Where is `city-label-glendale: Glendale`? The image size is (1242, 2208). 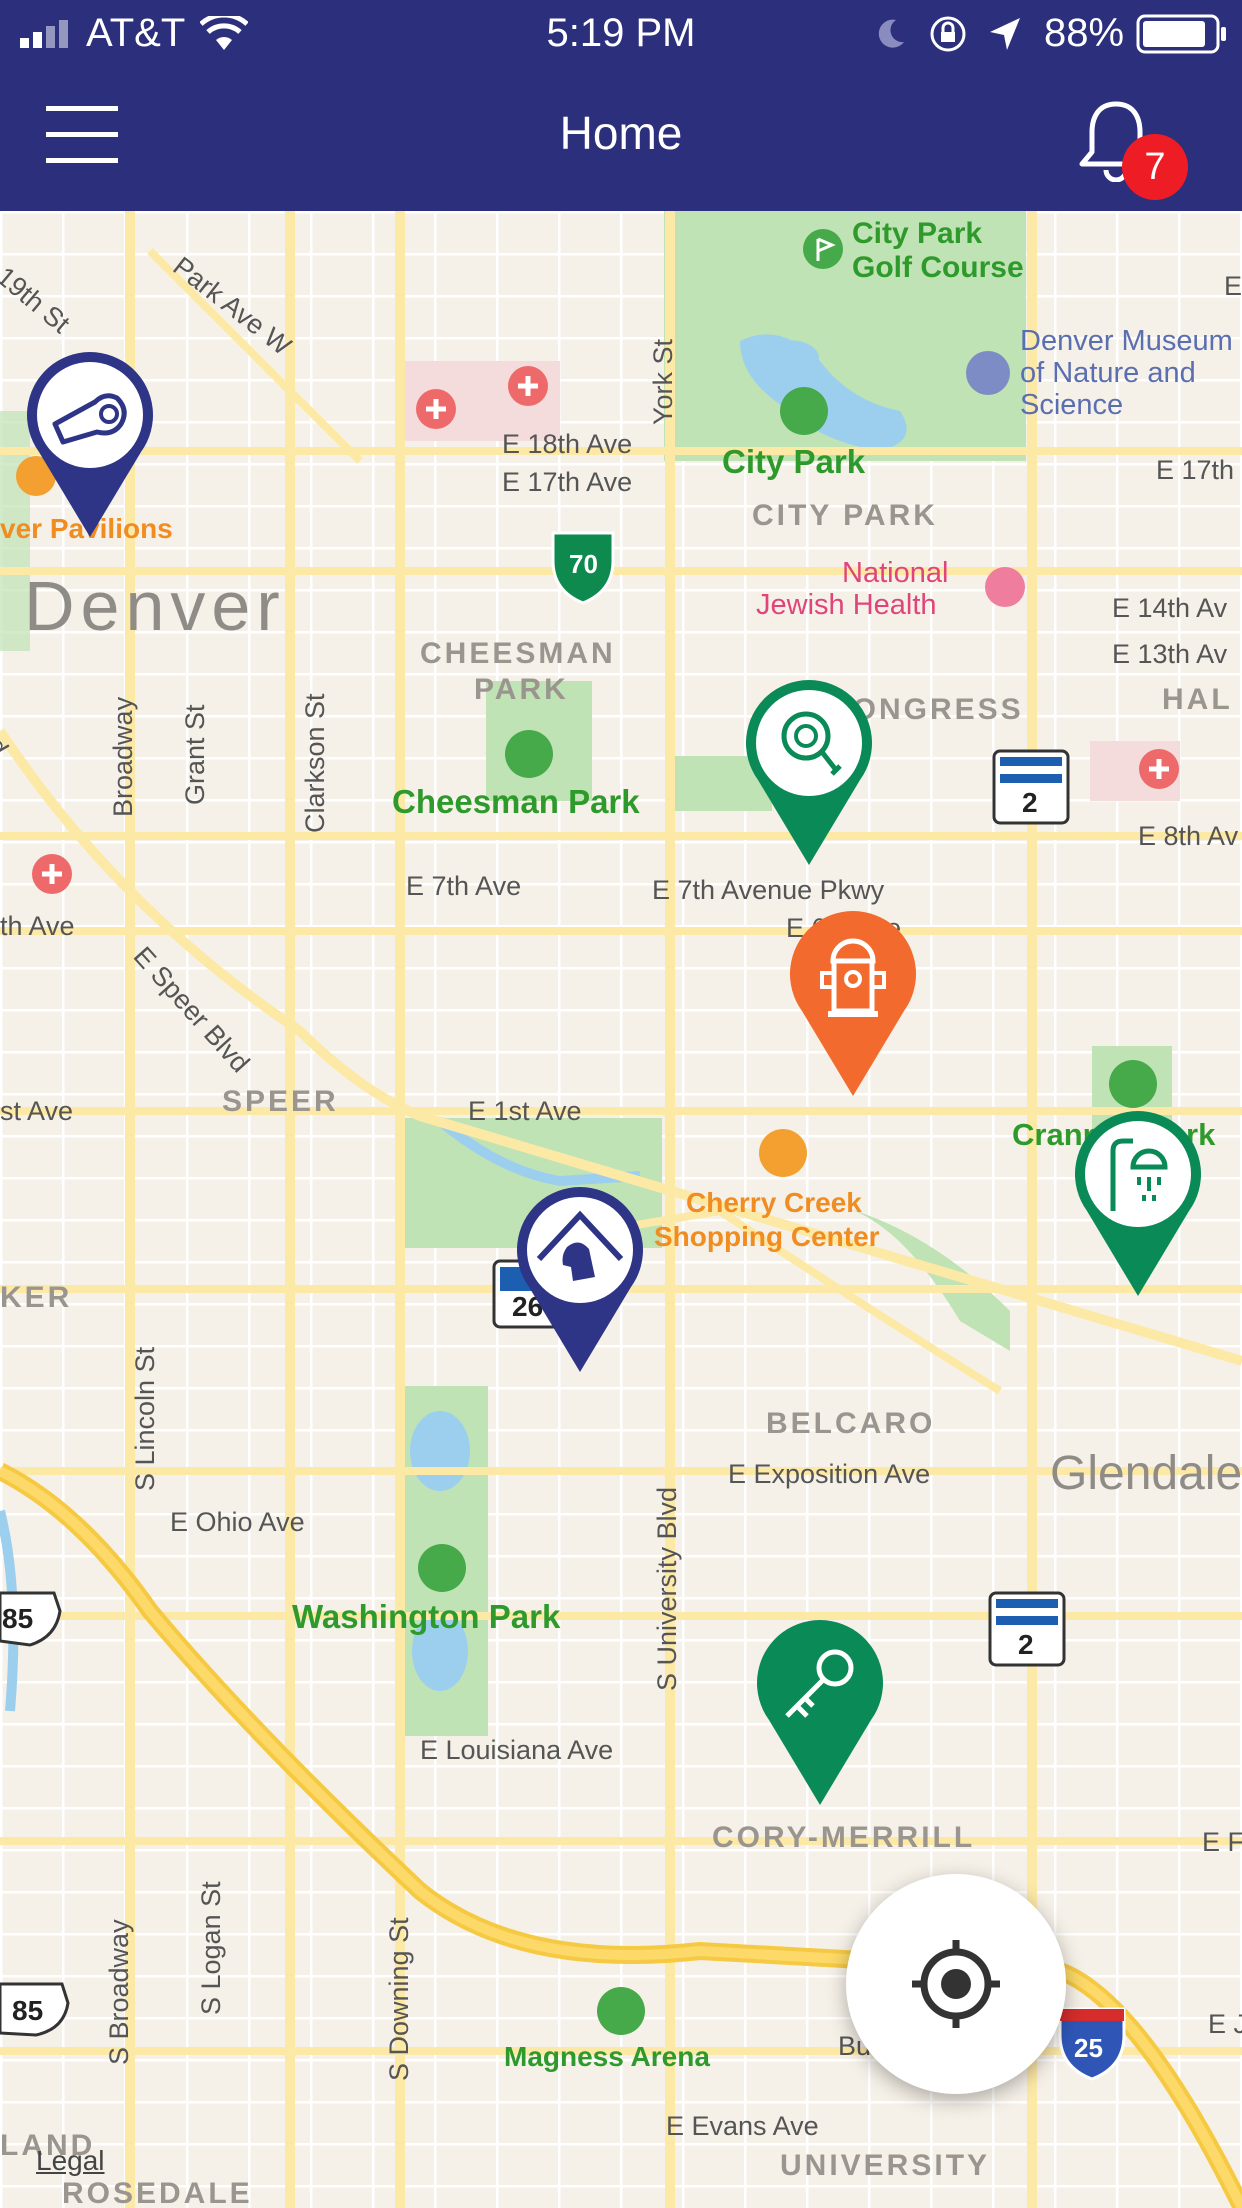
city-label-glendale: Glendale is located at coordinates (1146, 1473).